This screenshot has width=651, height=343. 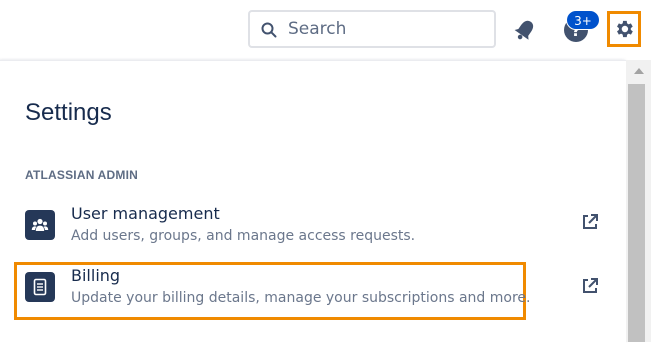 I want to click on menu-item-title: User management, so click(x=145, y=213).